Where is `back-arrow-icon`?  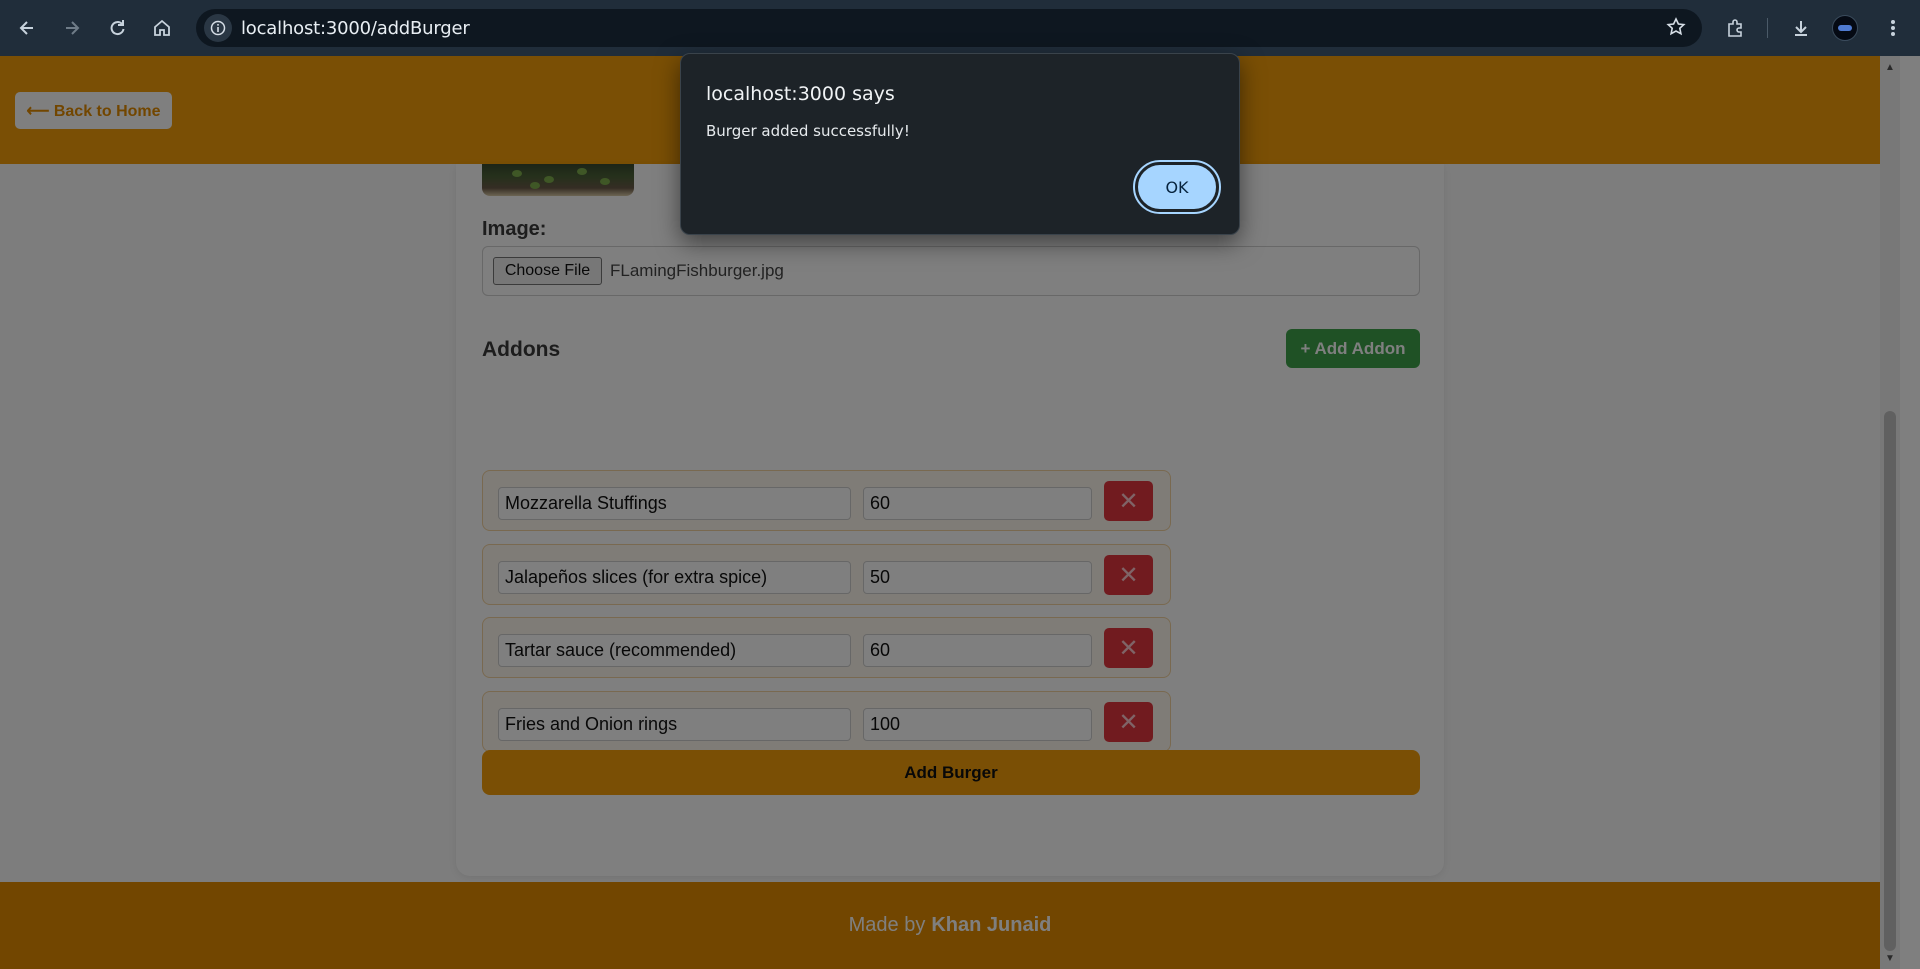
back-arrow-icon is located at coordinates (27, 28).